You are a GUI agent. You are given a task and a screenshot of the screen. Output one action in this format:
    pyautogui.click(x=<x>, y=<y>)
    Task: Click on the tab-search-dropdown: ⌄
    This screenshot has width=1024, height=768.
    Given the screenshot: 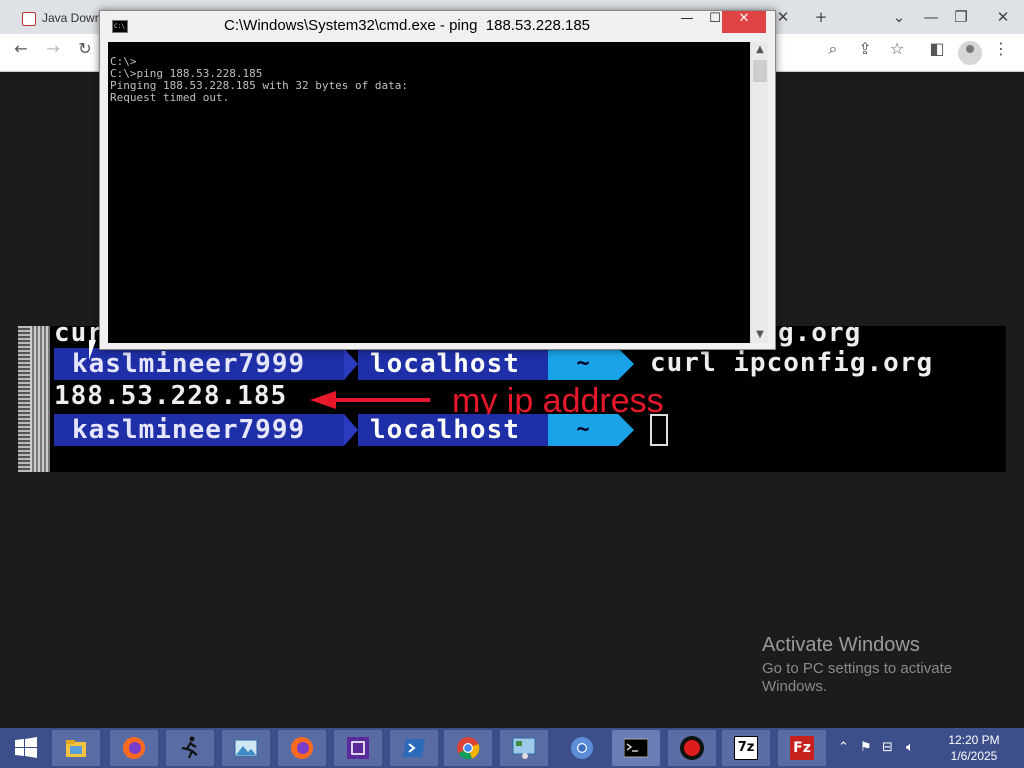 What is the action you would take?
    pyautogui.click(x=899, y=17)
    